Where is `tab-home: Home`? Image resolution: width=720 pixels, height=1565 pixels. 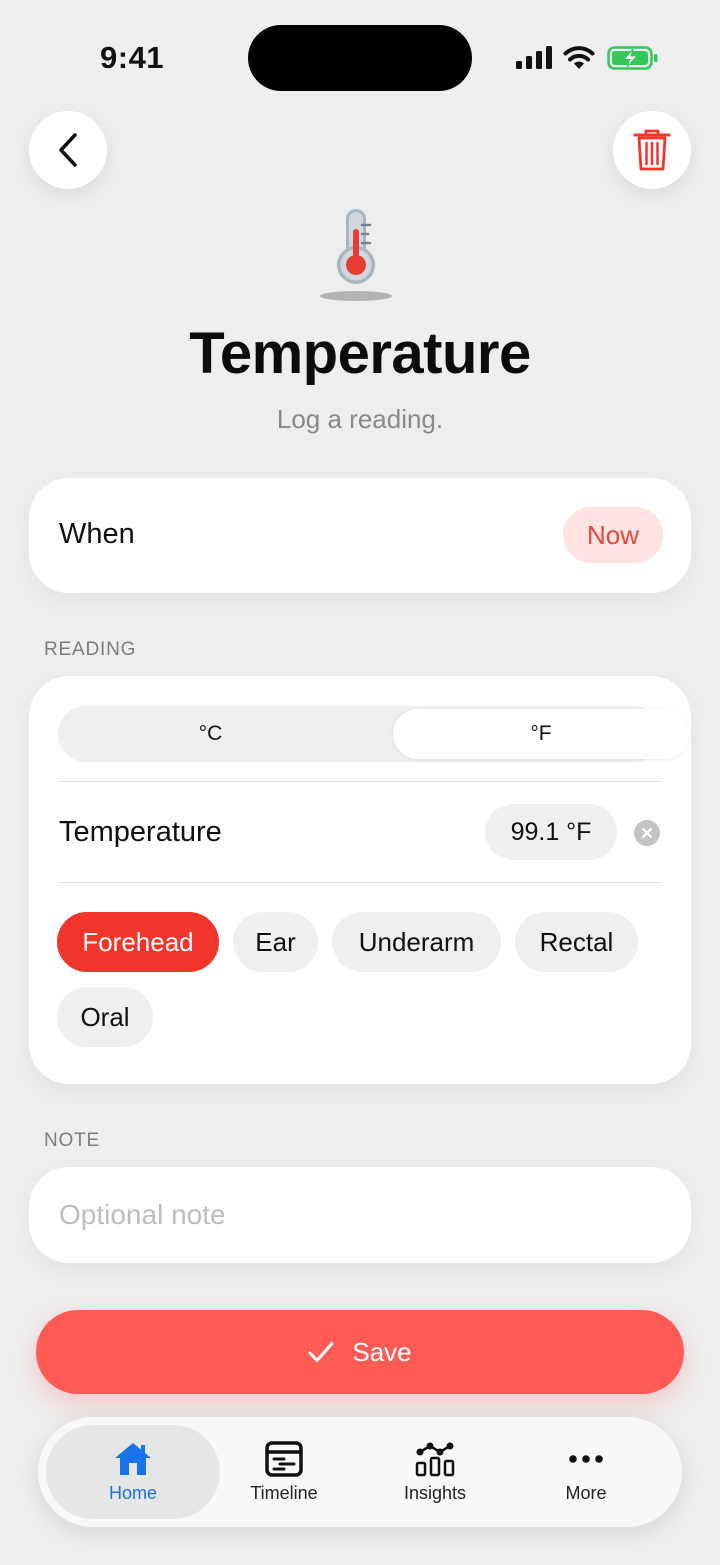 tab-home: Home is located at coordinates (133, 1472).